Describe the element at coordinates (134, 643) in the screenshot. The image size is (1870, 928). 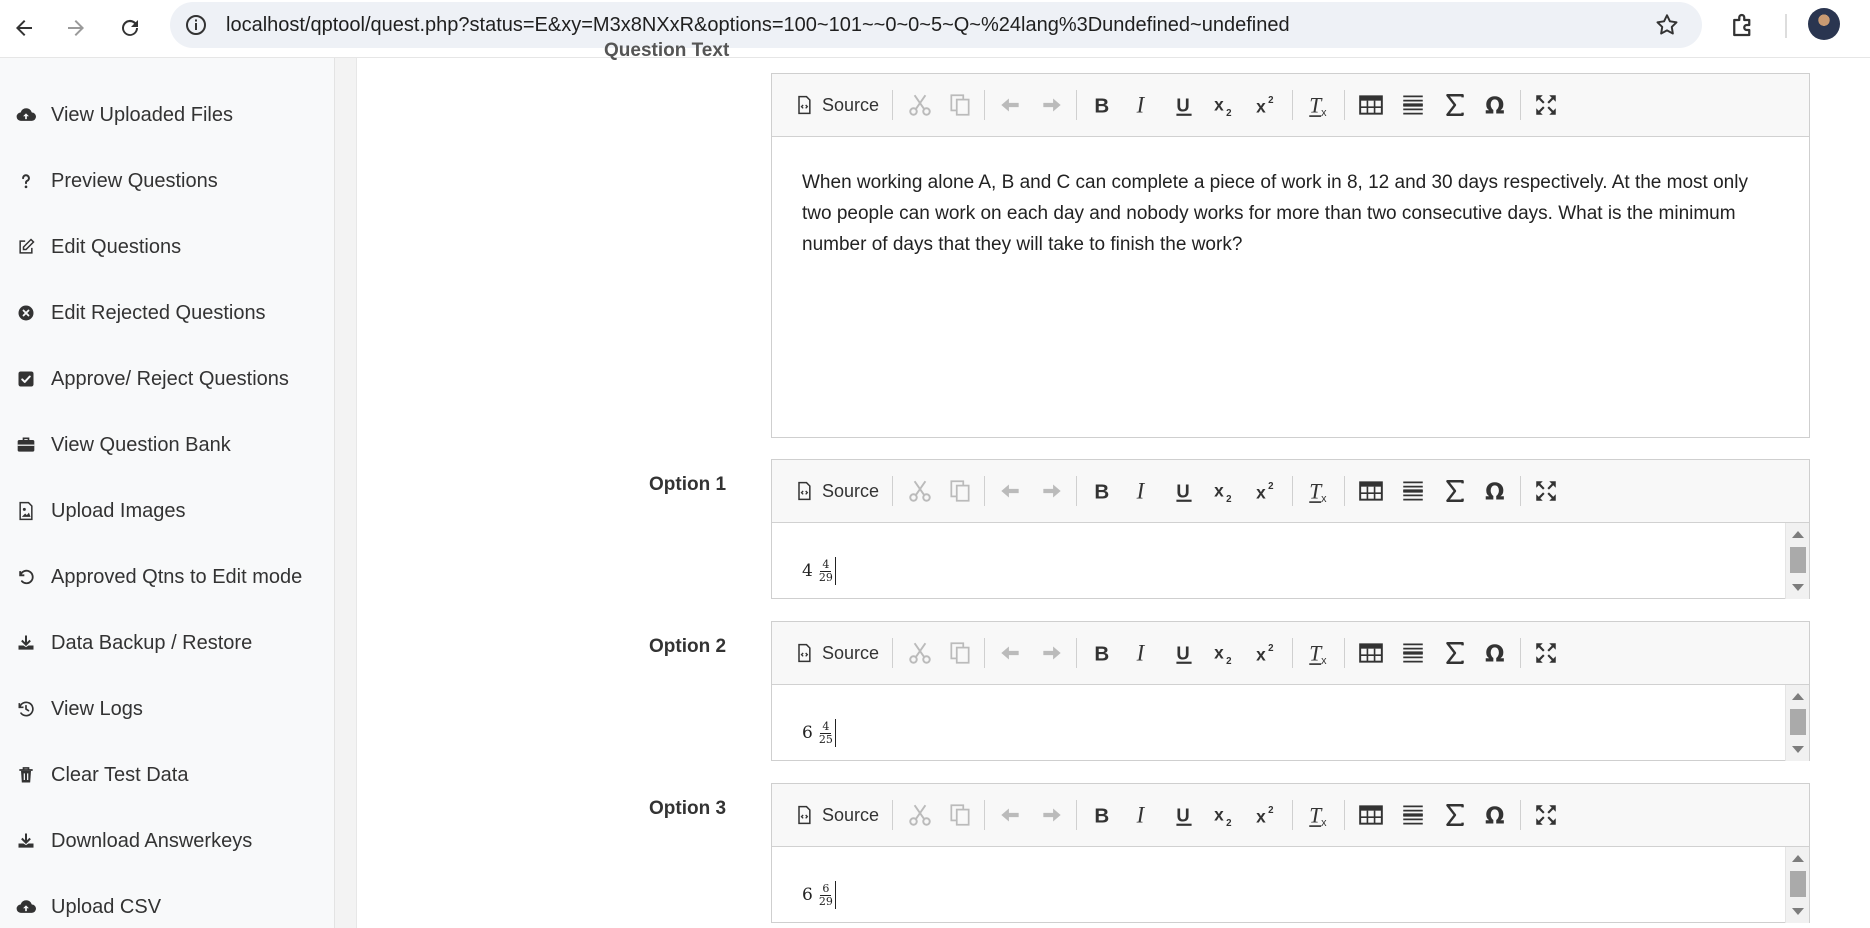
I see `sidebar-item-data-backup-restore: Data Backup / Restore` at that location.